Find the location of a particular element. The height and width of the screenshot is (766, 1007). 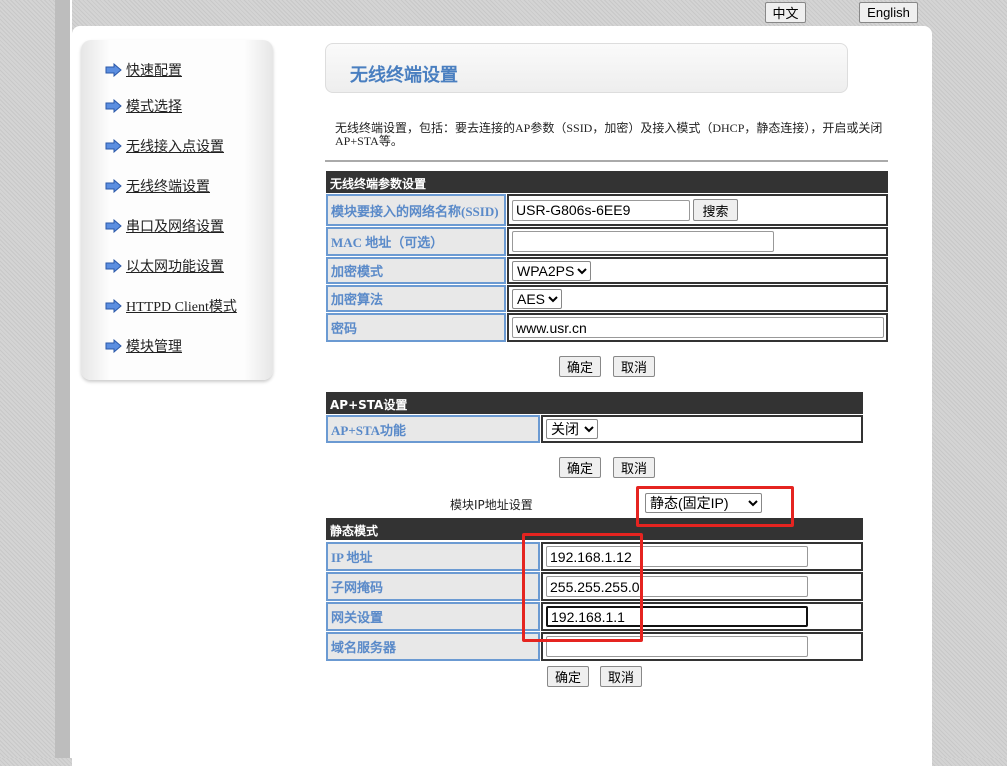

password-input is located at coordinates (698, 327).